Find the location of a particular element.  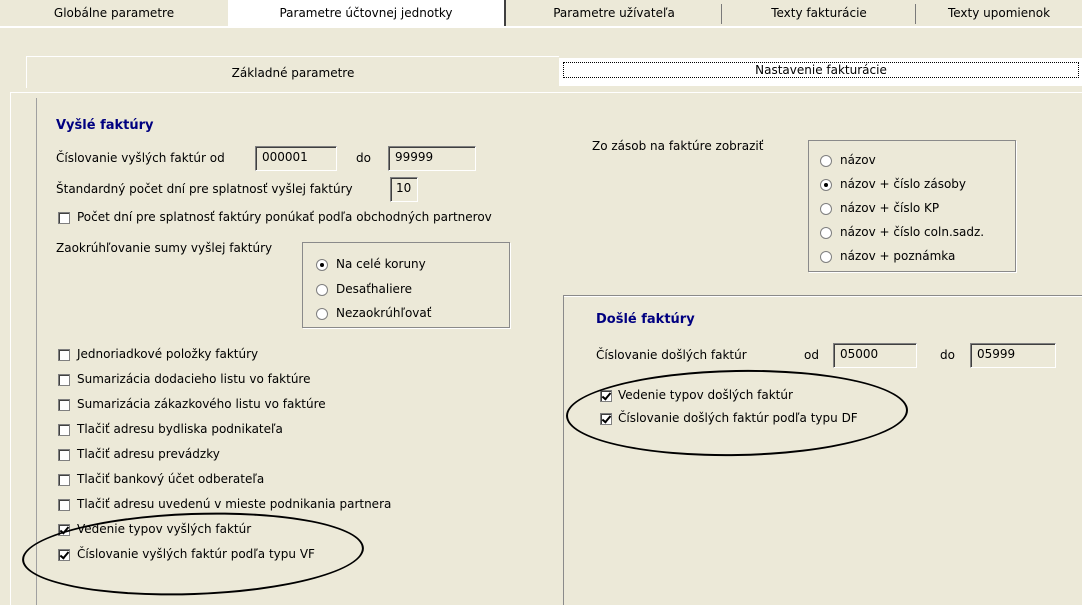

stock-option-label: názov + číslo zásoby is located at coordinates (903, 184).